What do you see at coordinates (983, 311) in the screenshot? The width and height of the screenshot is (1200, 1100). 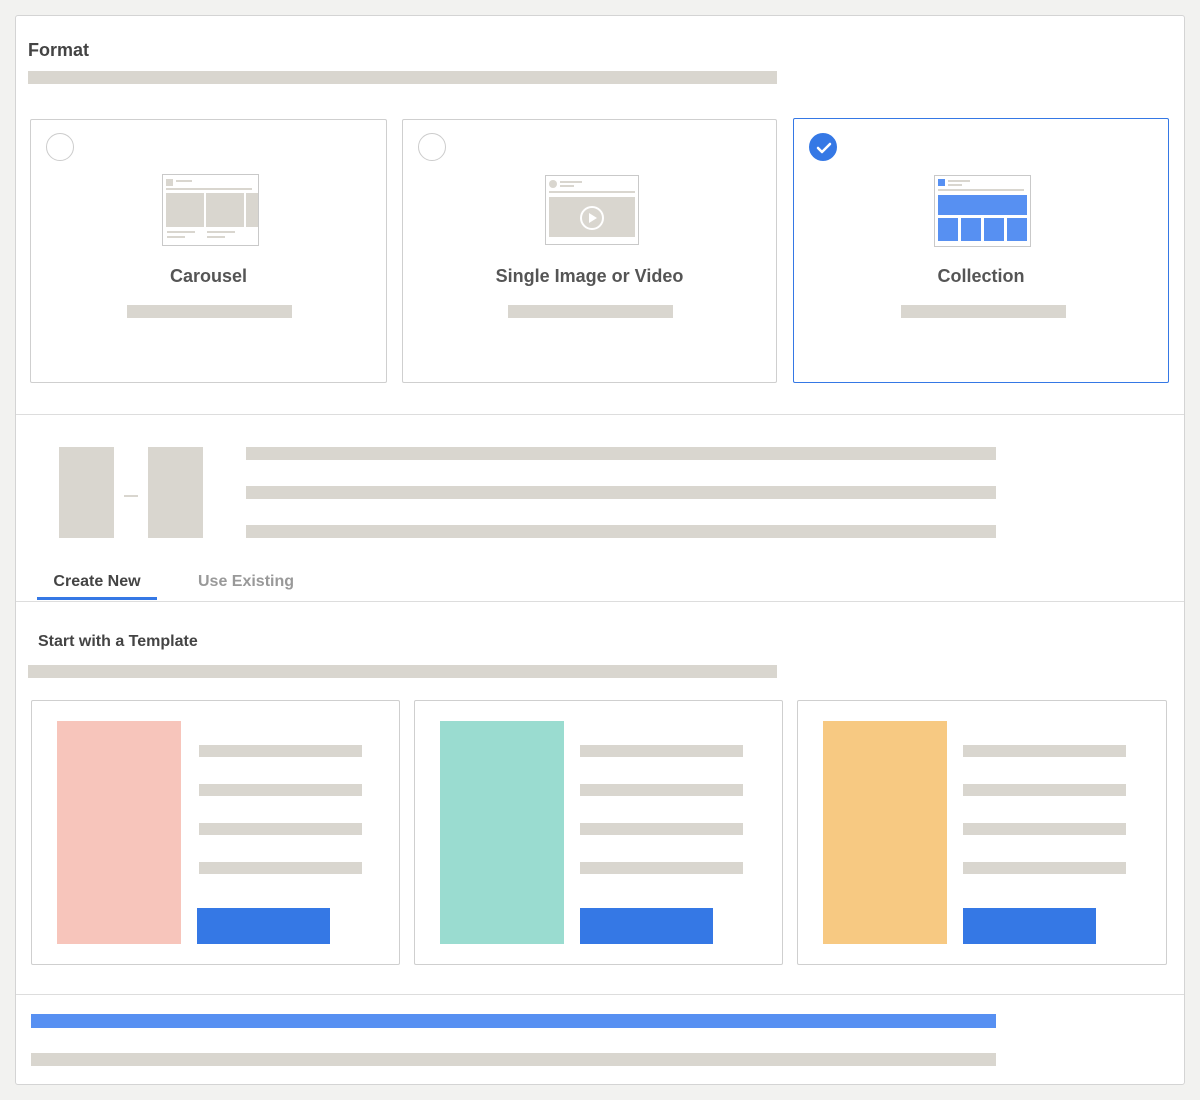 I see `collection-description-placeholder` at bounding box center [983, 311].